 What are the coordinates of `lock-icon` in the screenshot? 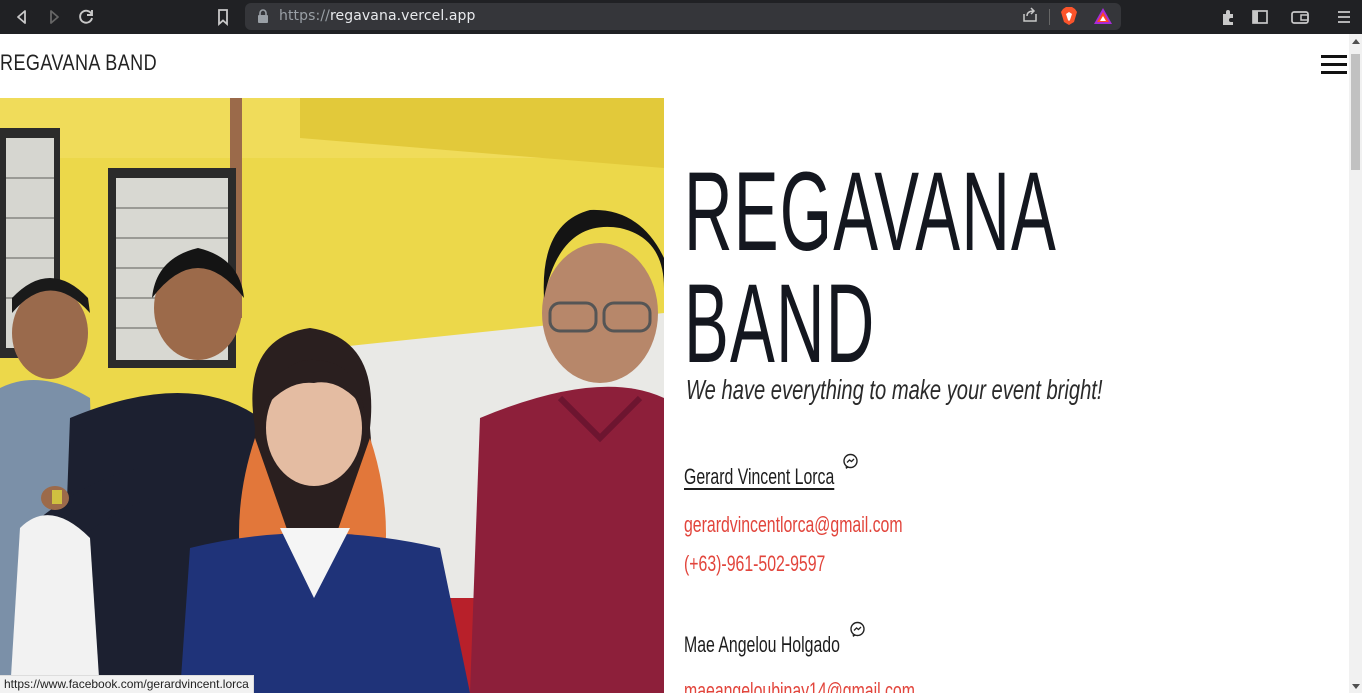 It's located at (263, 16).